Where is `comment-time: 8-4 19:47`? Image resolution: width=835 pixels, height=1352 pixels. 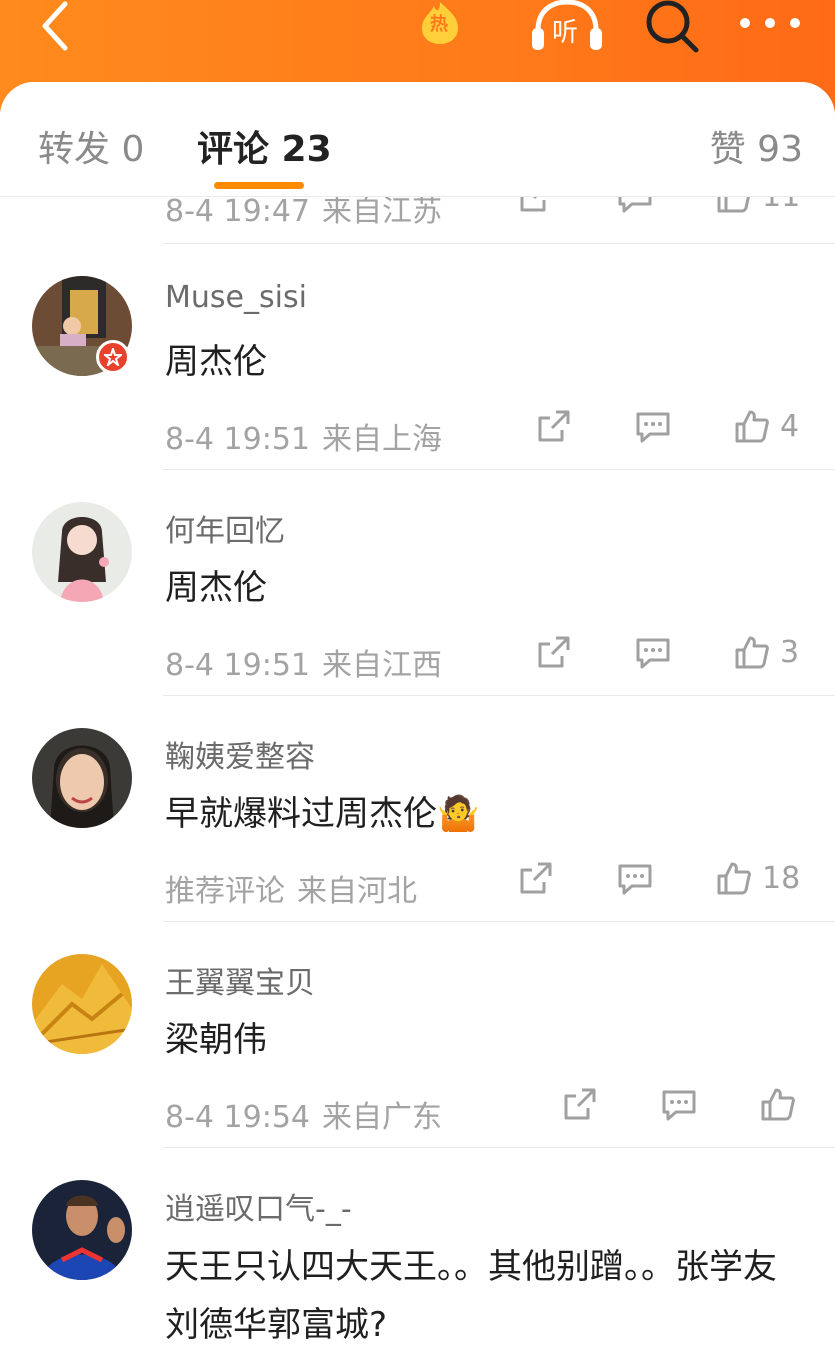 comment-time: 8-4 19:47 is located at coordinates (237, 212).